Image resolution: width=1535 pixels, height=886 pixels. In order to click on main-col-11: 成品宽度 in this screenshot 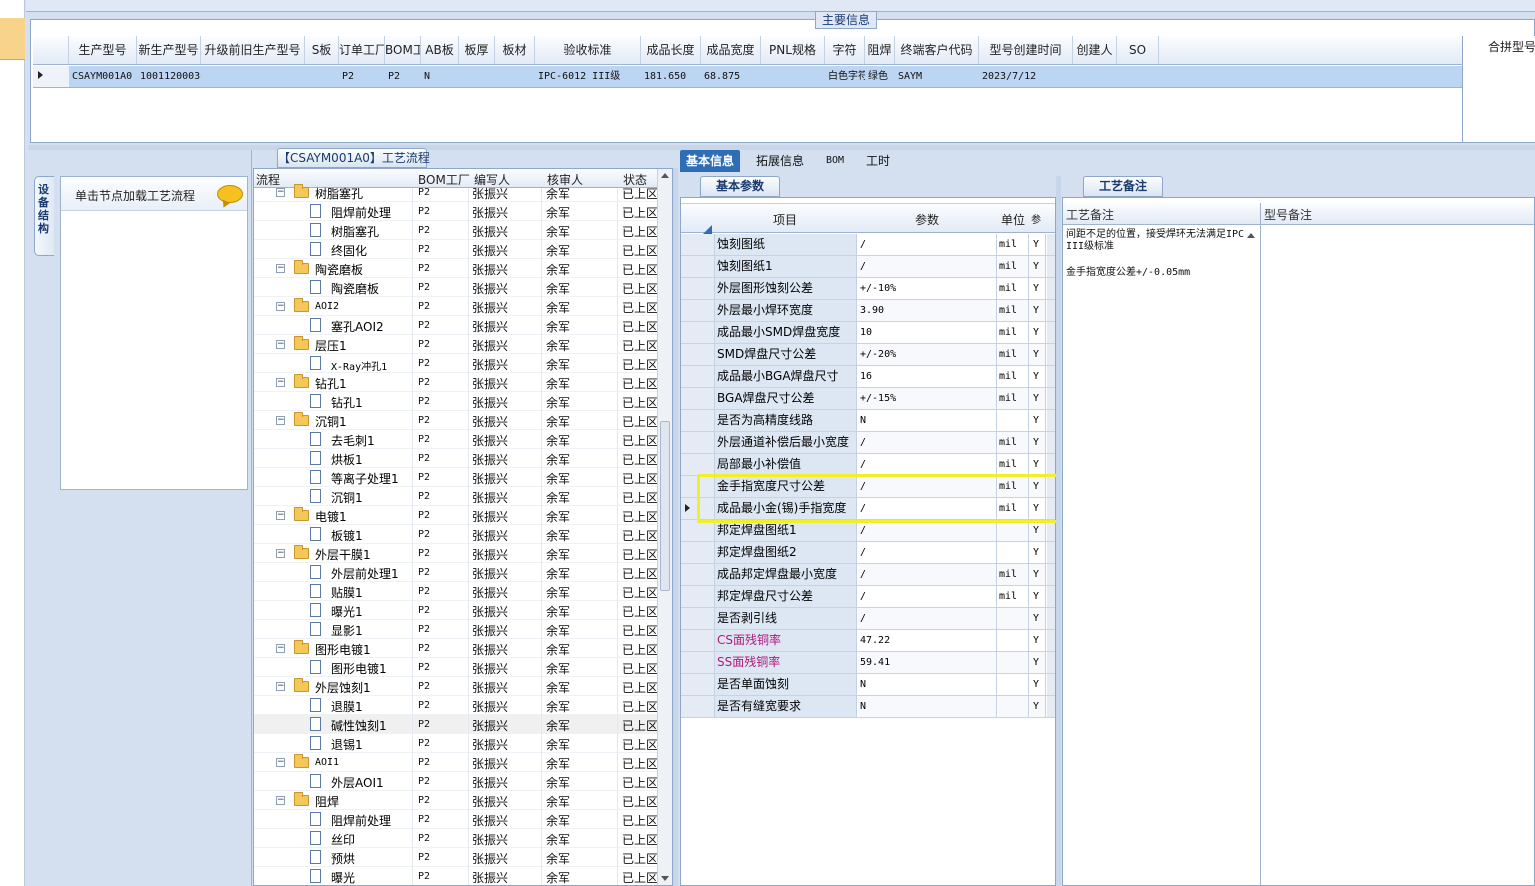, I will do `click(731, 50)`.